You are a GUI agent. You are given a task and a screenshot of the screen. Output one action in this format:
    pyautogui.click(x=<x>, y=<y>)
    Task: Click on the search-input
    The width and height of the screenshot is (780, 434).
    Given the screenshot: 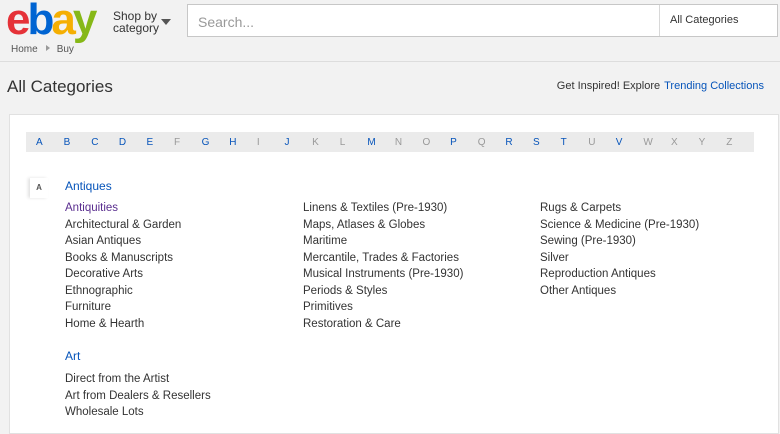 What is the action you would take?
    pyautogui.click(x=418, y=22)
    